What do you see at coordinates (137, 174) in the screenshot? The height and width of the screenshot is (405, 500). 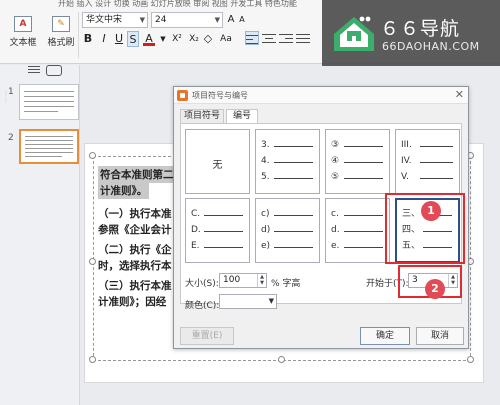 I see `document-line: 符合本准则第二` at bounding box center [137, 174].